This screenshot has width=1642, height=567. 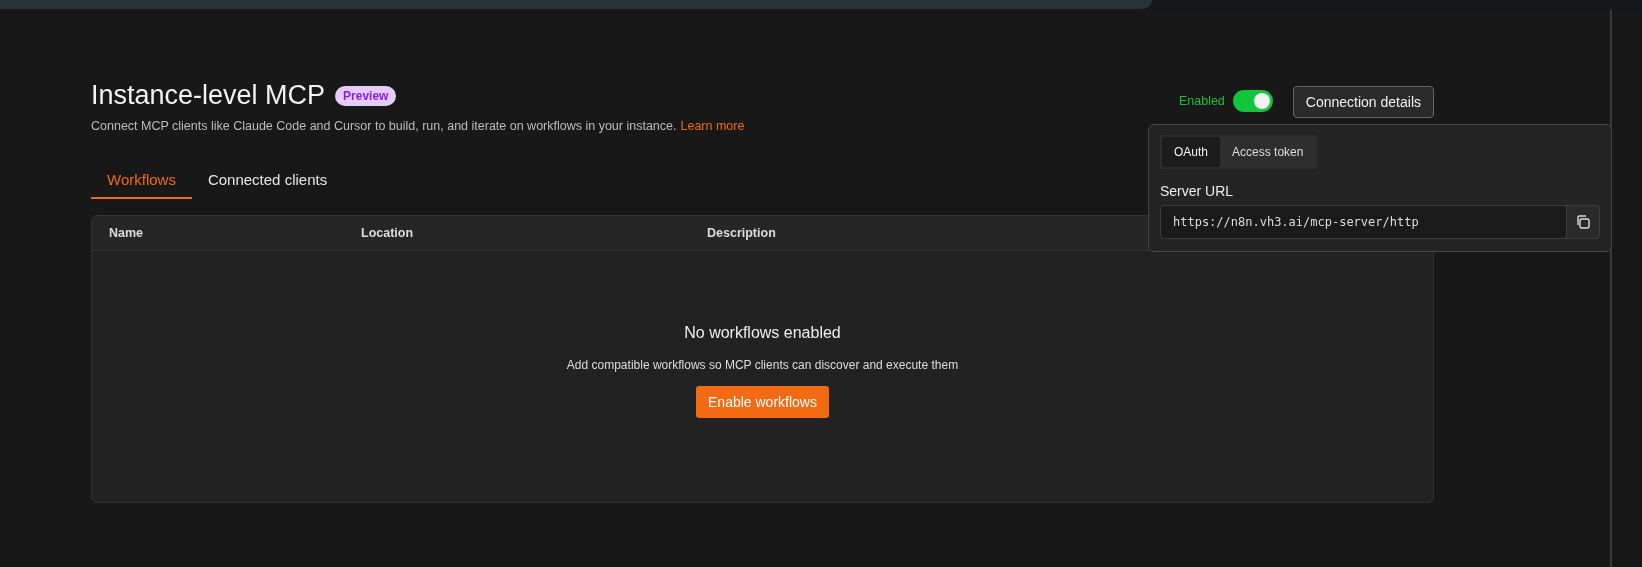 I want to click on preview-badge: Preview, so click(x=366, y=95).